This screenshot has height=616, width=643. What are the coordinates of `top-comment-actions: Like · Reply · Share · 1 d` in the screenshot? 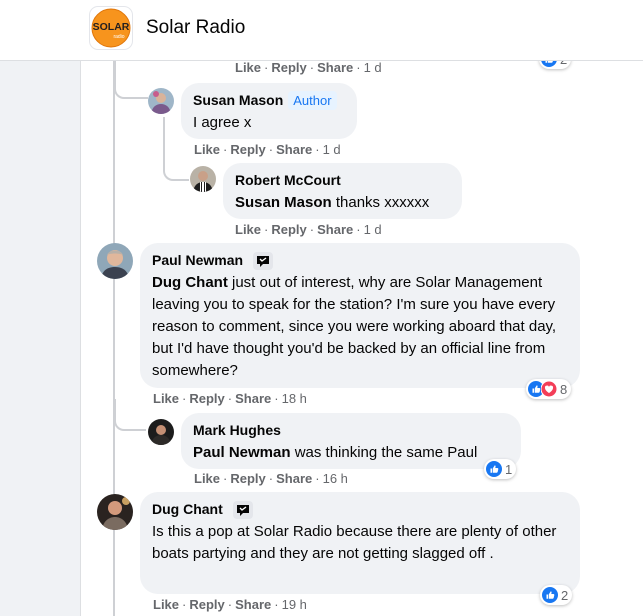 It's located at (308, 67).